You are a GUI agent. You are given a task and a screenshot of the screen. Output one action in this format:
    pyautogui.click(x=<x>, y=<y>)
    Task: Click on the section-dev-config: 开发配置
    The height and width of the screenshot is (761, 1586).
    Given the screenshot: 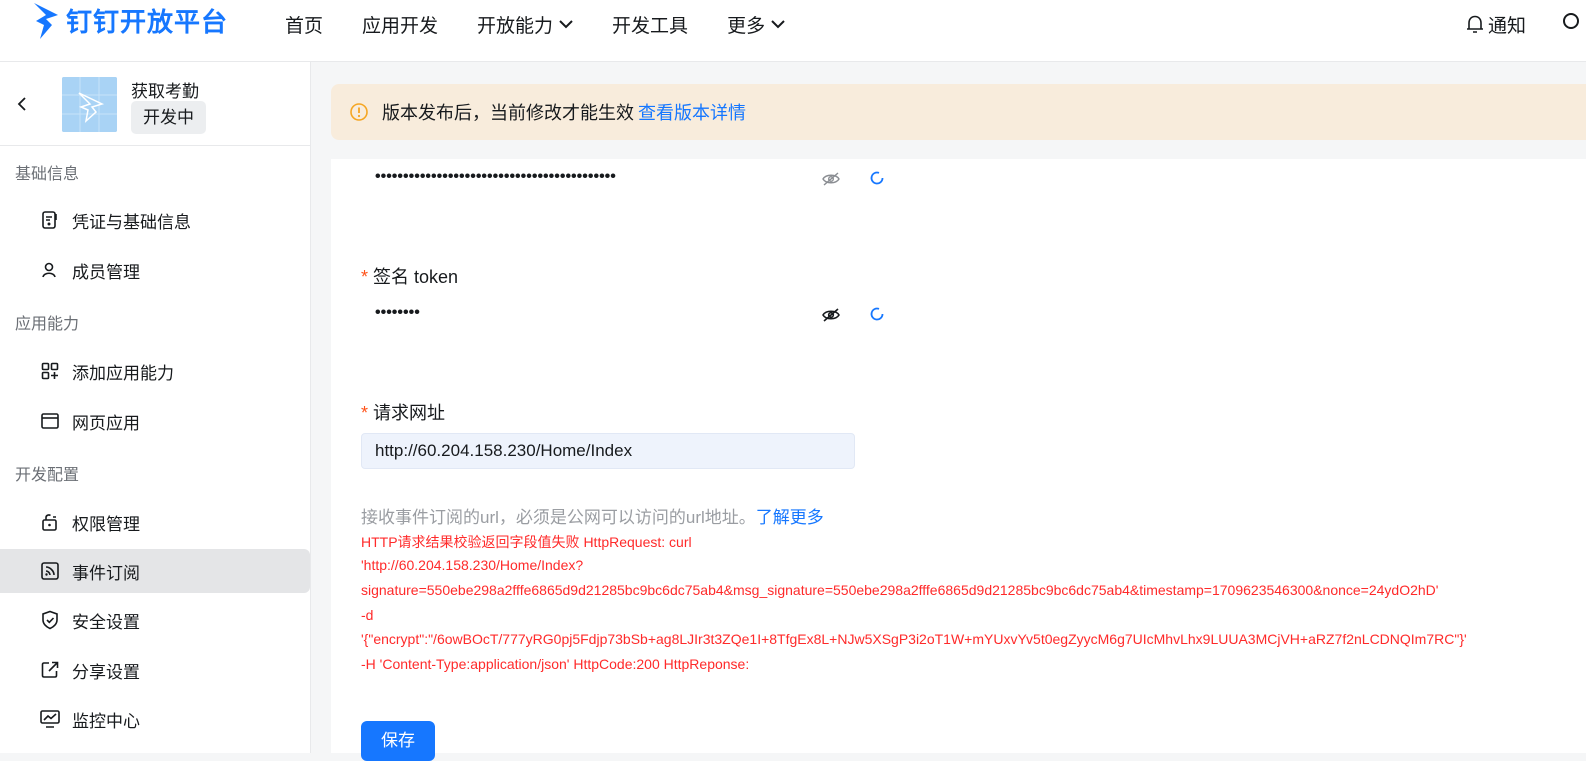 What is the action you would take?
    pyautogui.click(x=47, y=475)
    